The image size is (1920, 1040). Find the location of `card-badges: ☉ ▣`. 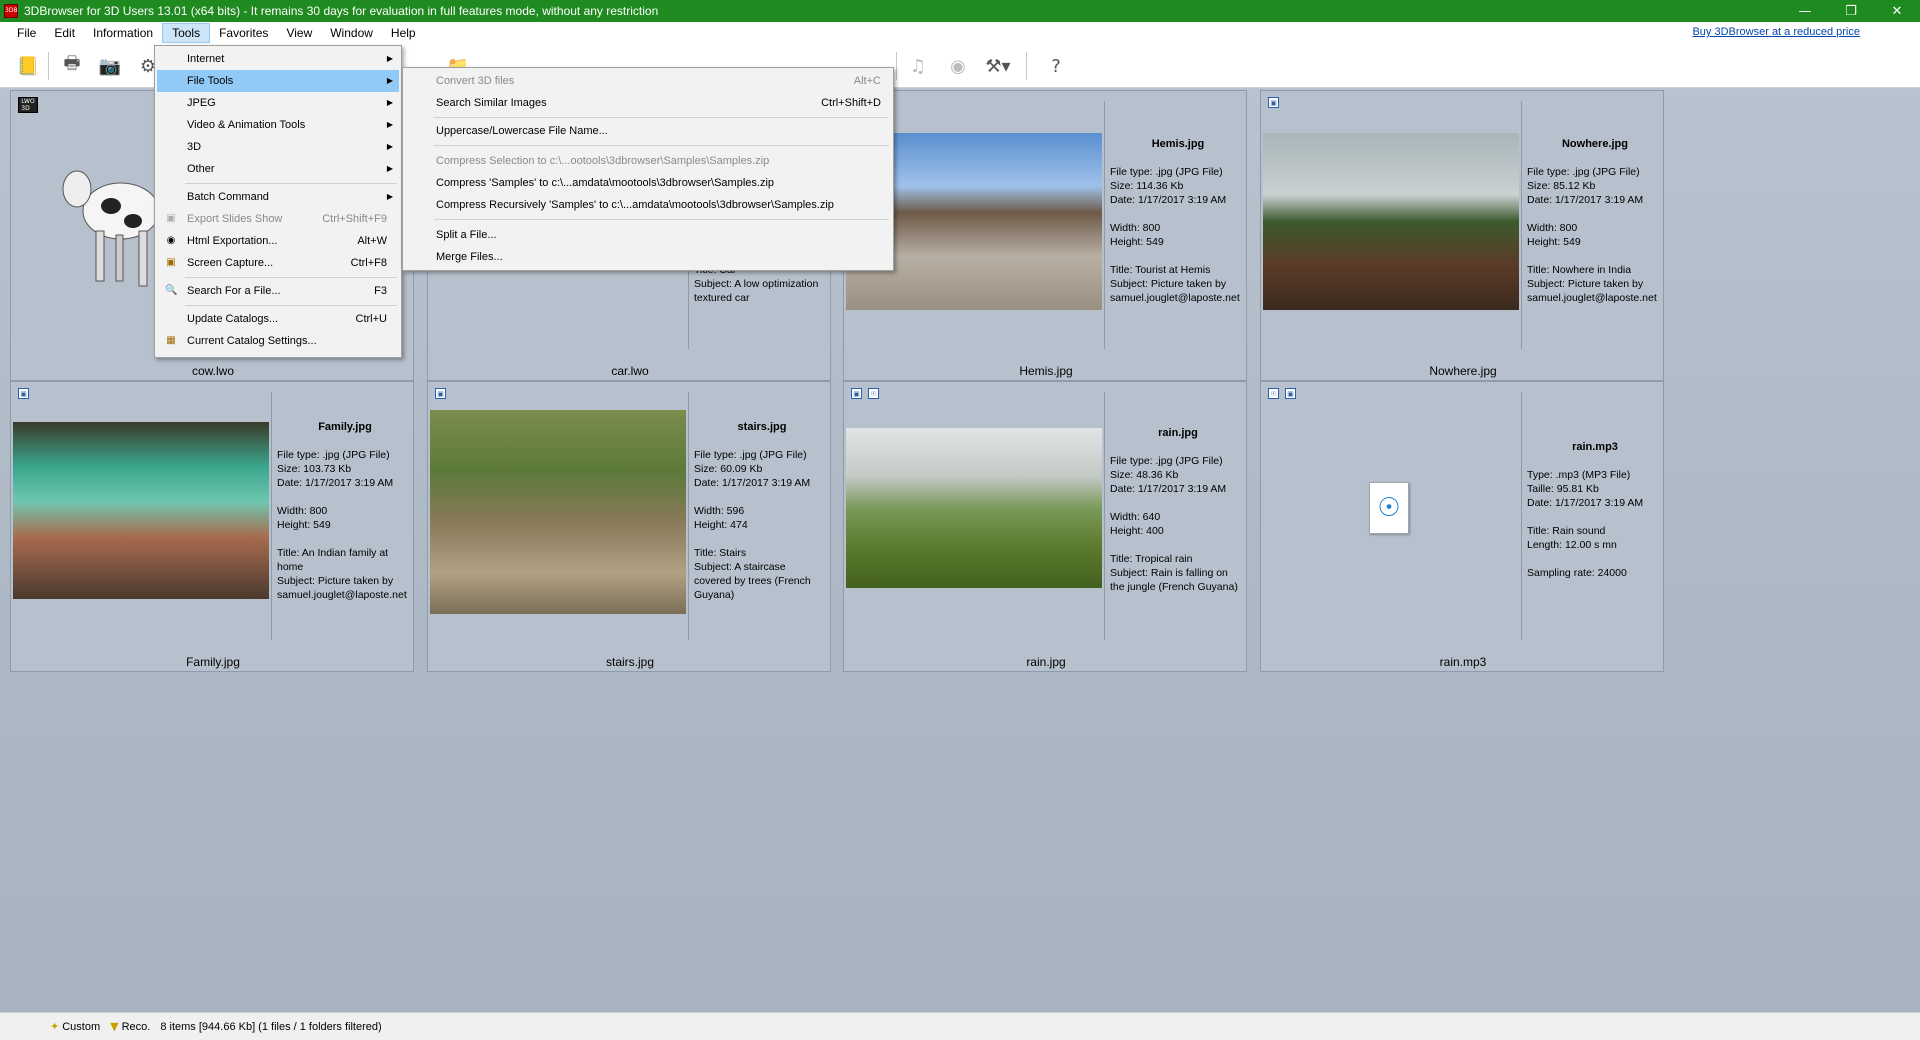

card-badges: ☉ ▣ is located at coordinates (1282, 393).